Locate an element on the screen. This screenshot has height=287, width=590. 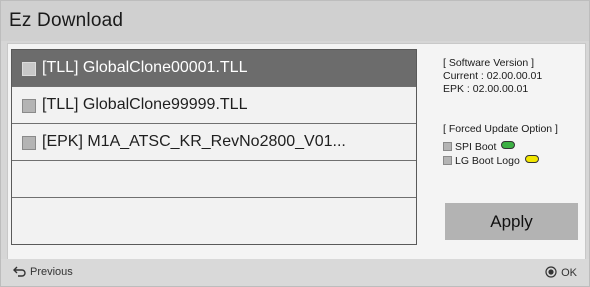
previous-label: Previous is located at coordinates (51, 272).